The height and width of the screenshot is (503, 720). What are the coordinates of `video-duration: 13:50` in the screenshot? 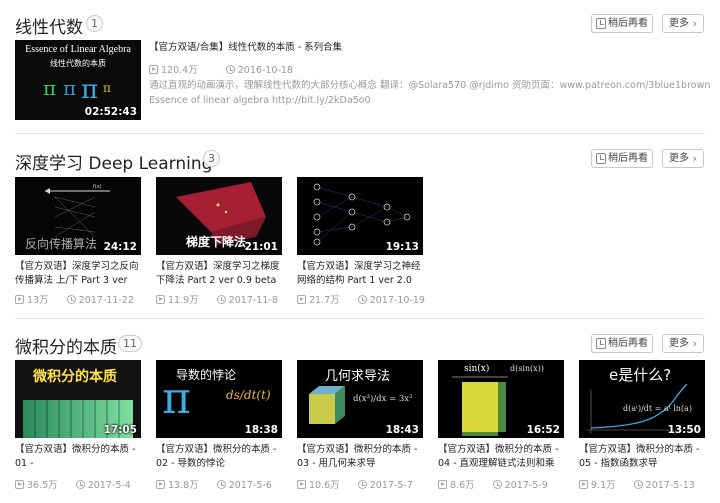 It's located at (684, 430).